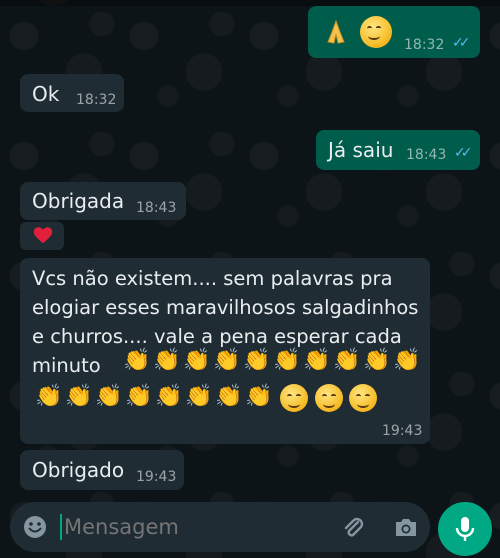  Describe the element at coordinates (336, 35) in the screenshot. I see `folded-hands-emoji` at that location.